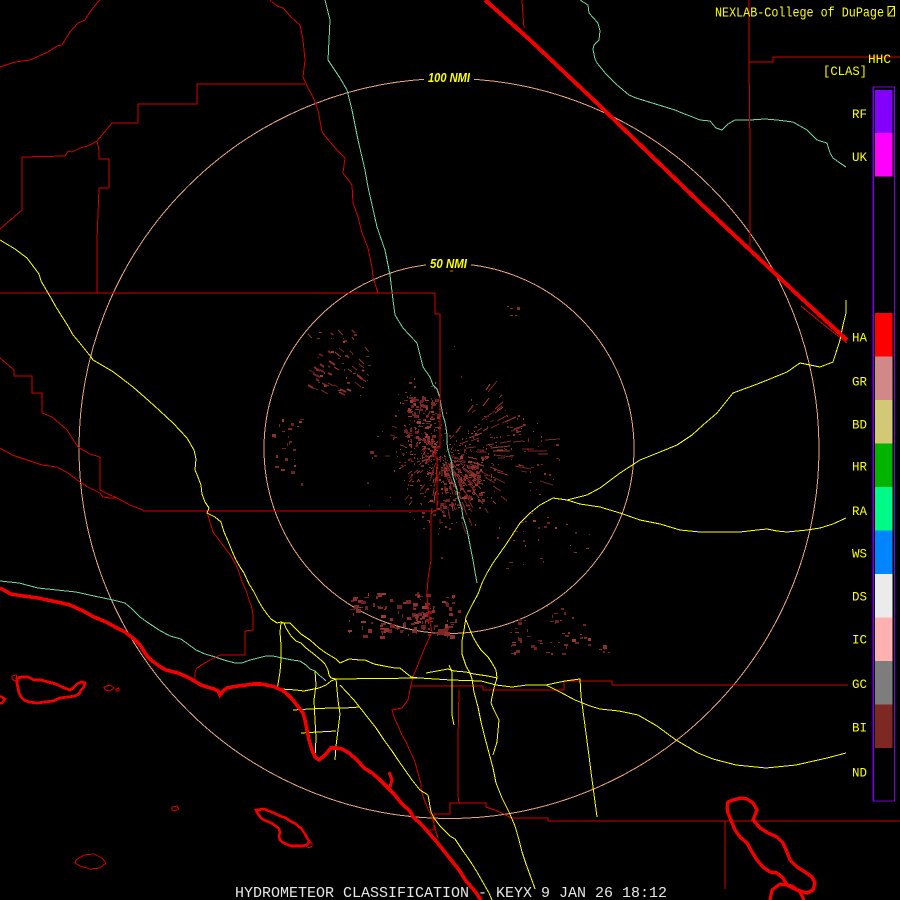 The height and width of the screenshot is (900, 900). What do you see at coordinates (859, 382) in the screenshot?
I see `svg-text: GR` at bounding box center [859, 382].